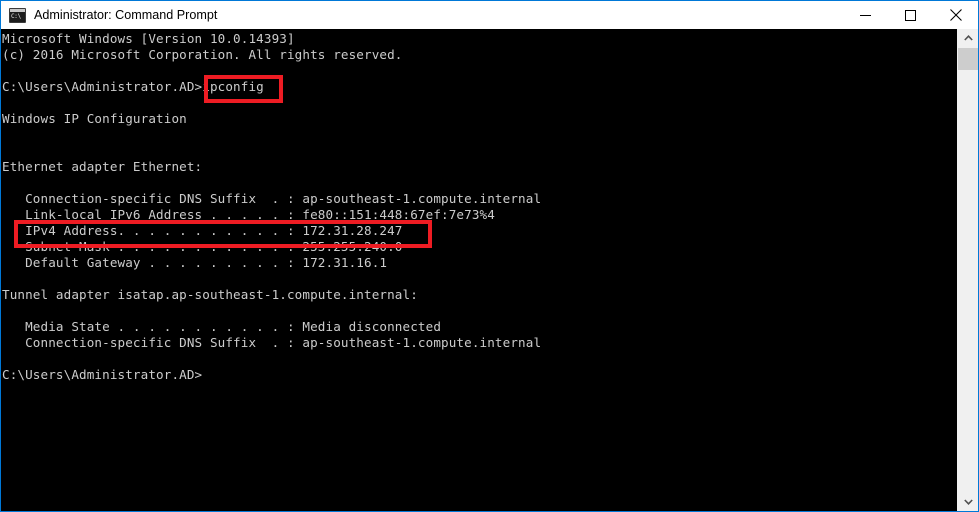 This screenshot has height=512, width=979. What do you see at coordinates (968, 502) in the screenshot?
I see `chevron-down-icon` at bounding box center [968, 502].